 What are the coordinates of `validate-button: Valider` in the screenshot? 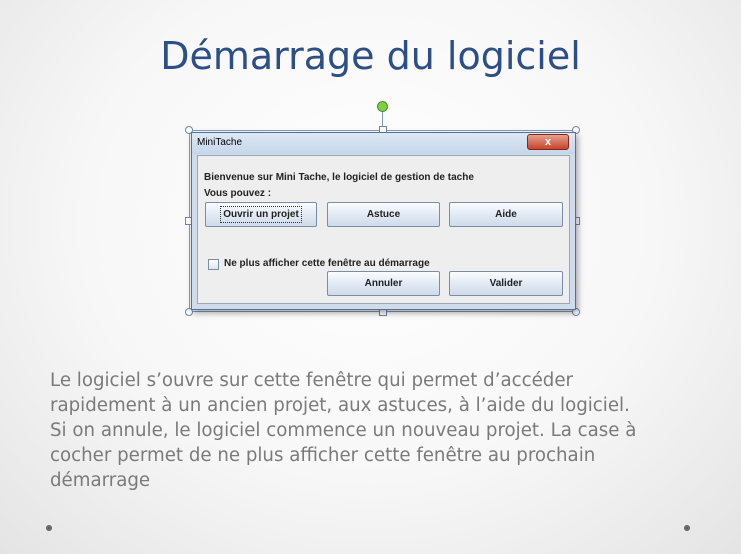 It's located at (506, 283).